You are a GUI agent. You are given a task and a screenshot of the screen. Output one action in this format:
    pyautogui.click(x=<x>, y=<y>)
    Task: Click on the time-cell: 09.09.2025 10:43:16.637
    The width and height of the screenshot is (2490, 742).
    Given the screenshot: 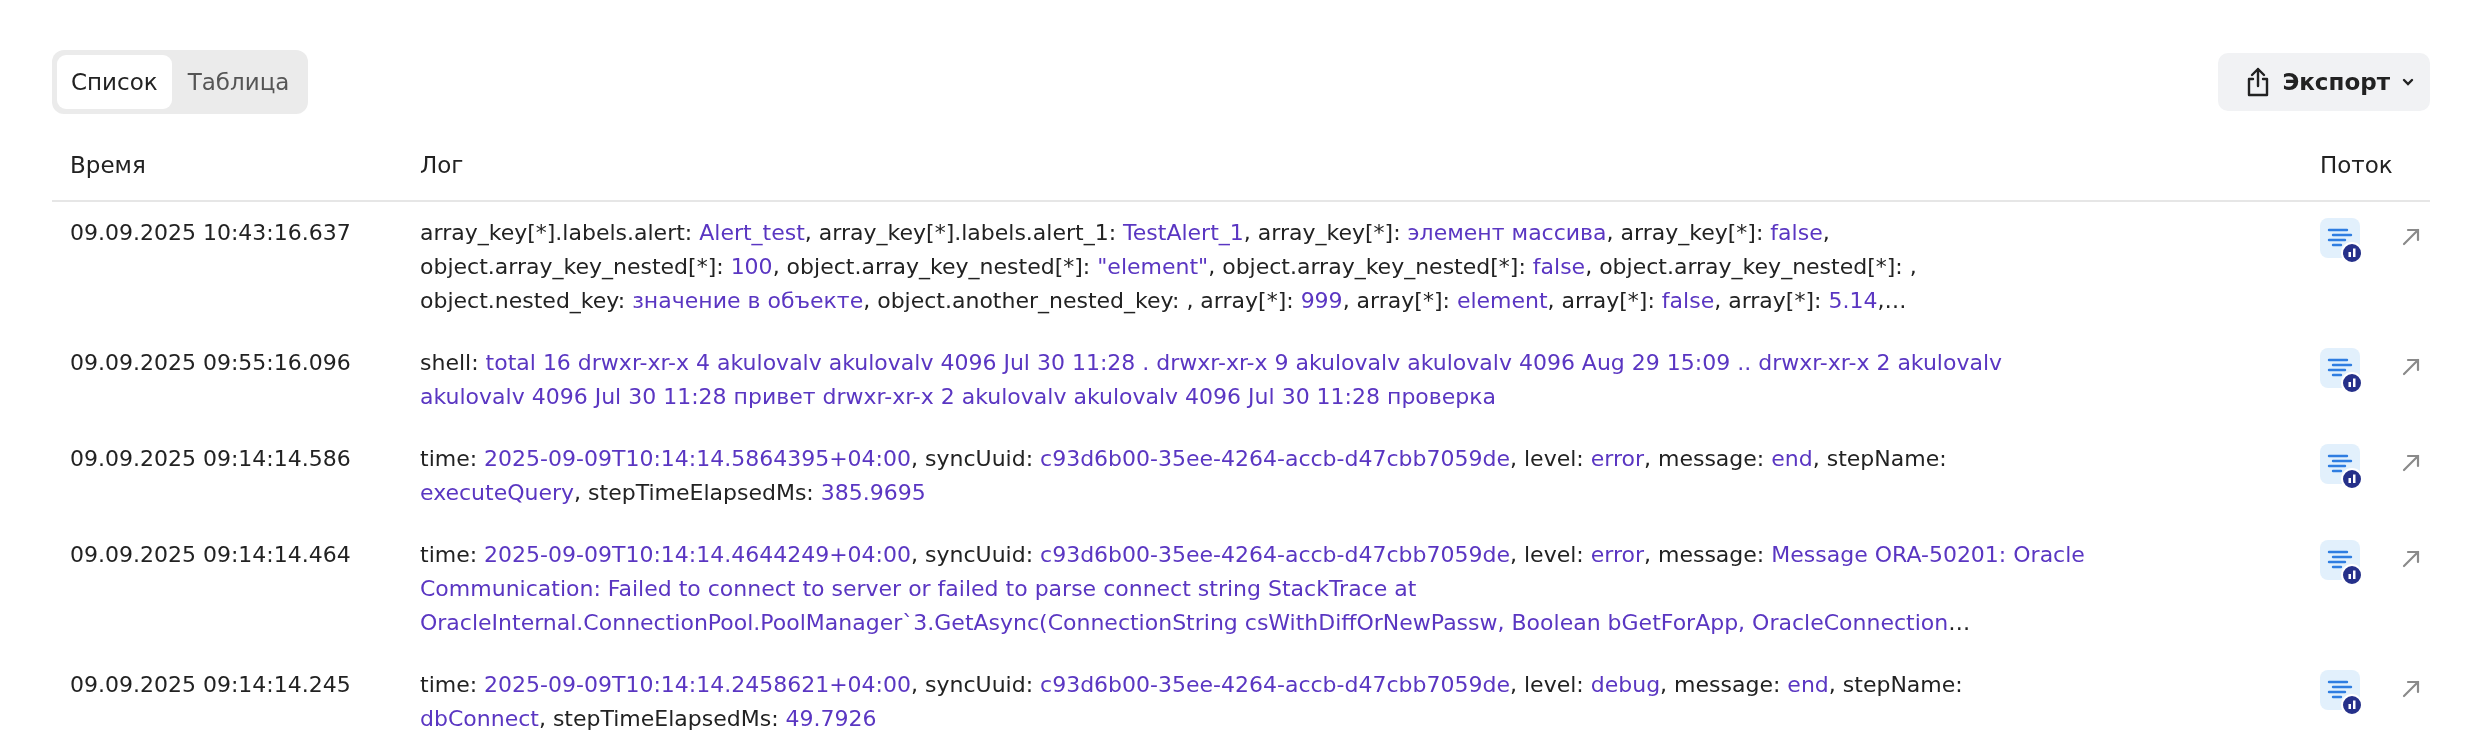 What is the action you would take?
    pyautogui.click(x=210, y=232)
    